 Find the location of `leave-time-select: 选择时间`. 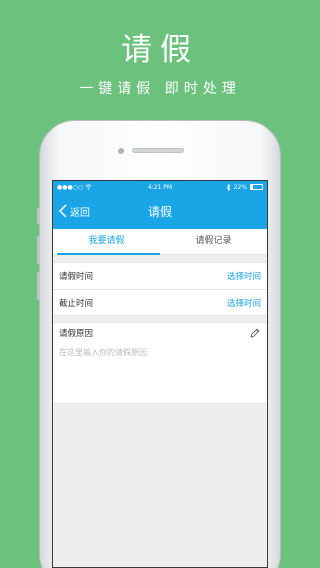

leave-time-select: 选择时间 is located at coordinates (244, 276).